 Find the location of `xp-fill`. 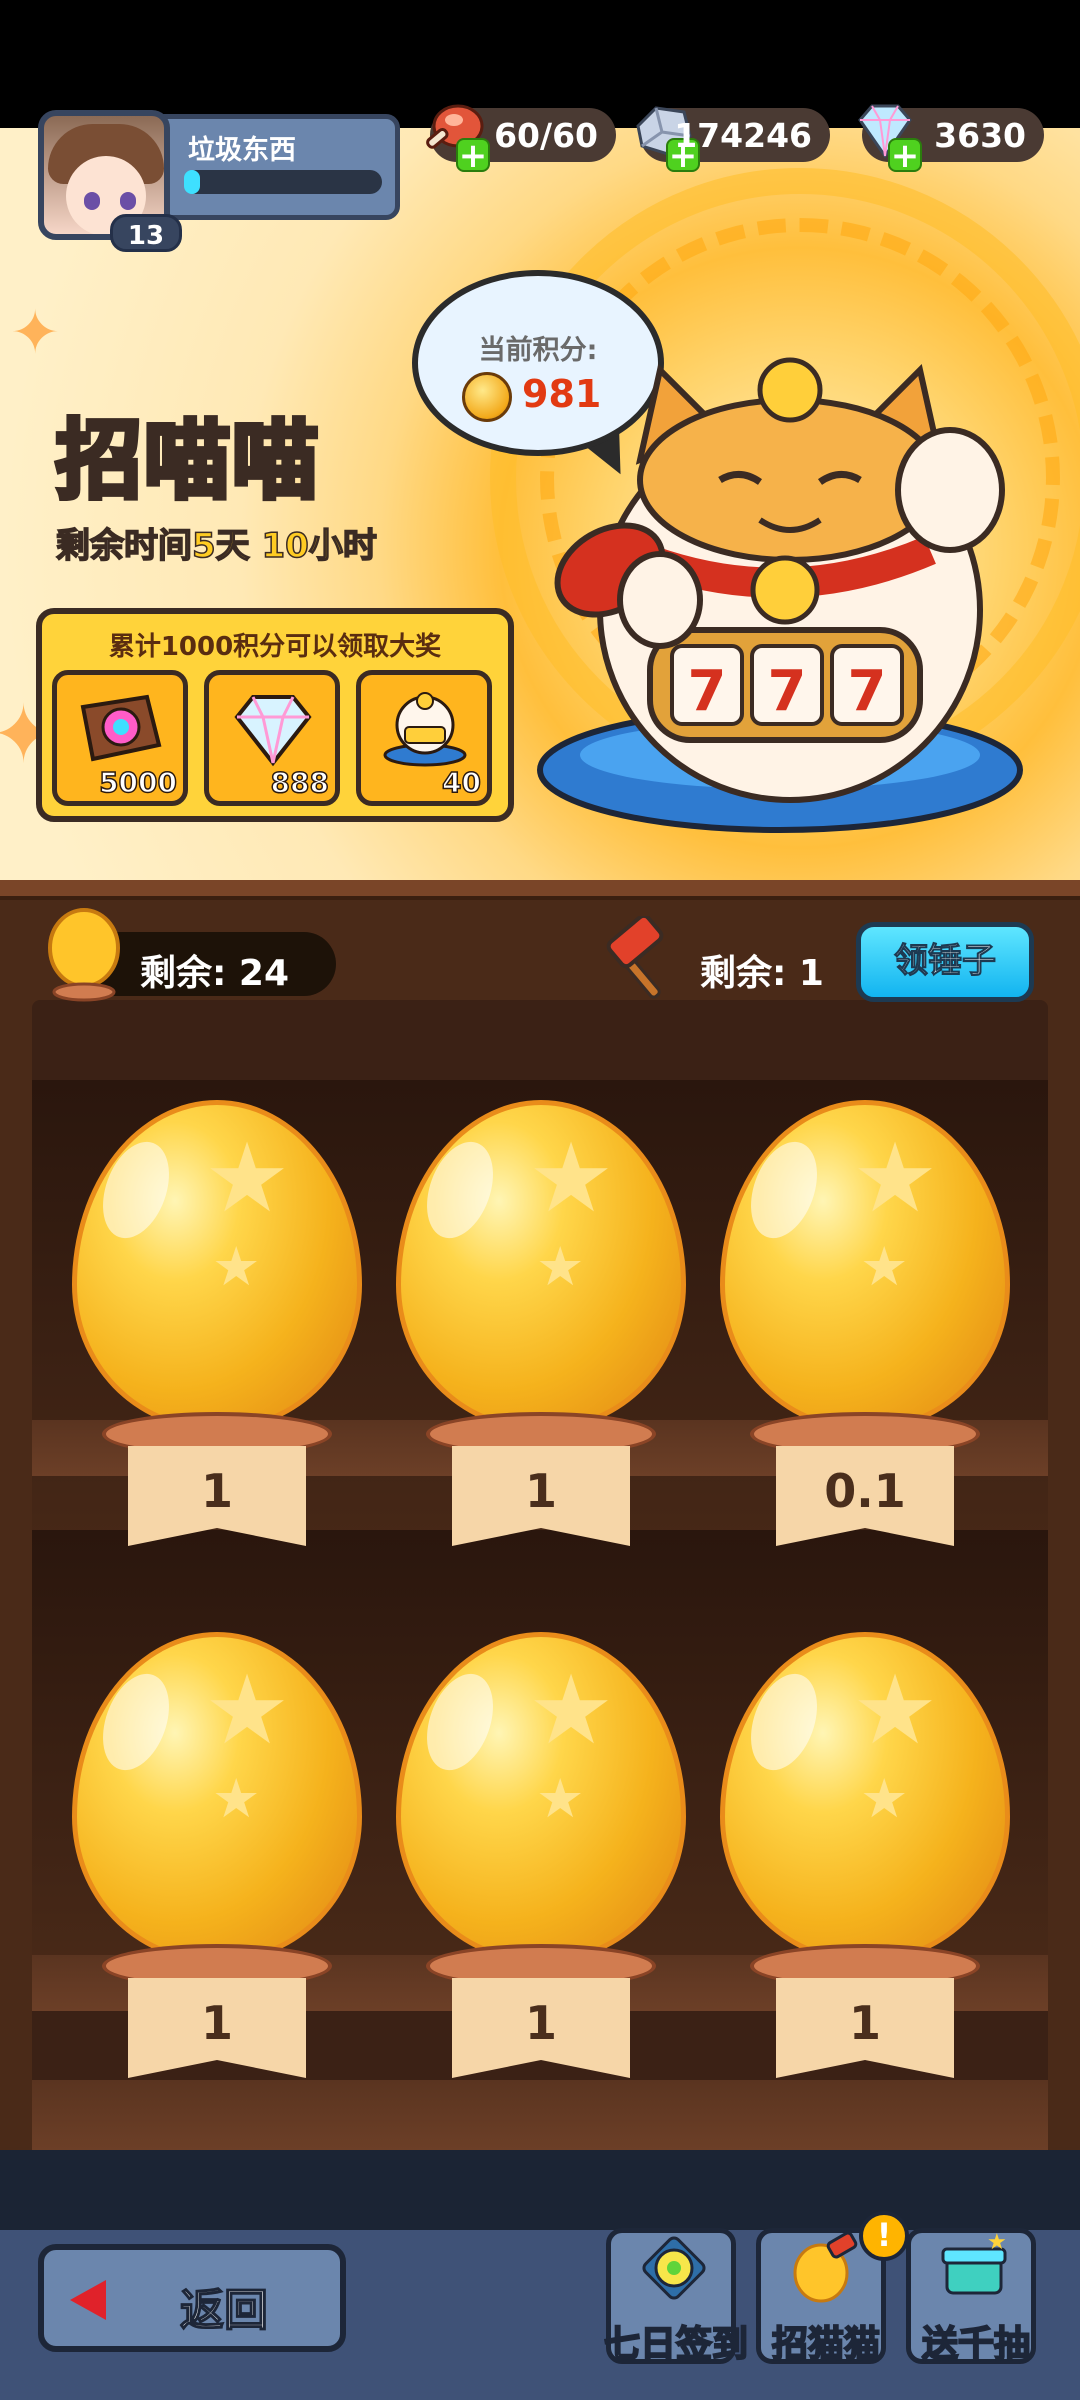

xp-fill is located at coordinates (192, 182).